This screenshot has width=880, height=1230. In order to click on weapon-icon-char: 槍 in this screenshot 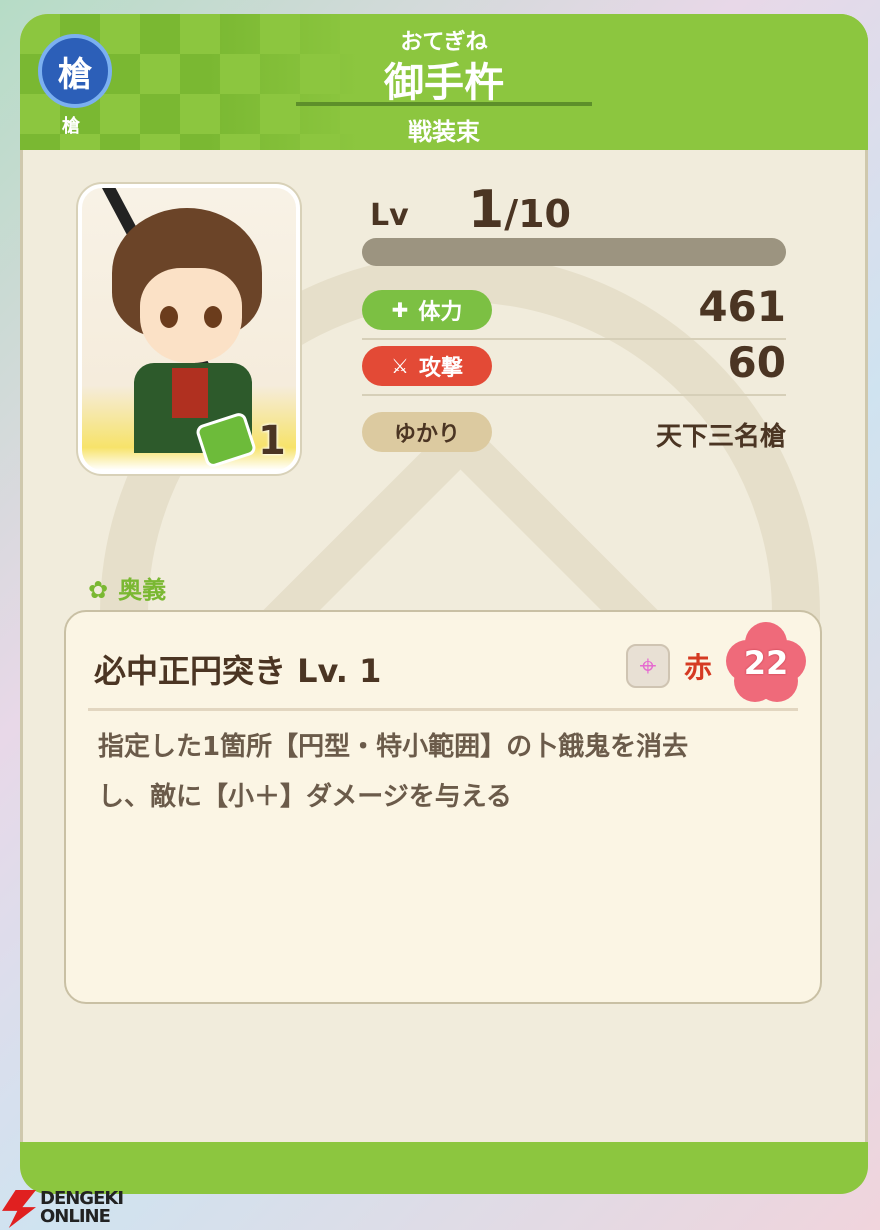, I will do `click(75, 74)`.